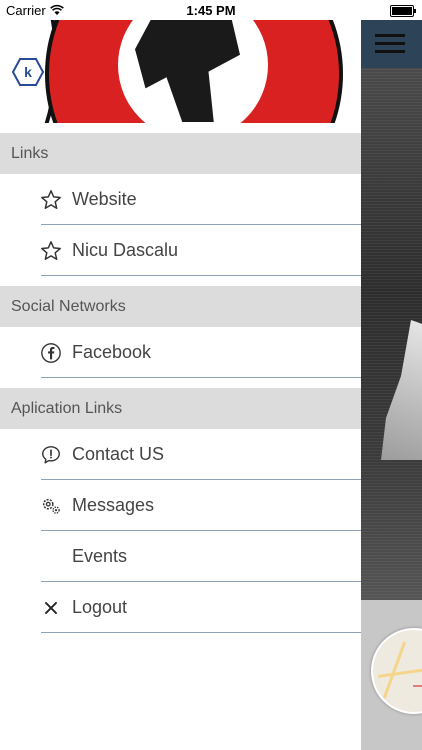  I want to click on gears-icon, so click(51, 506).